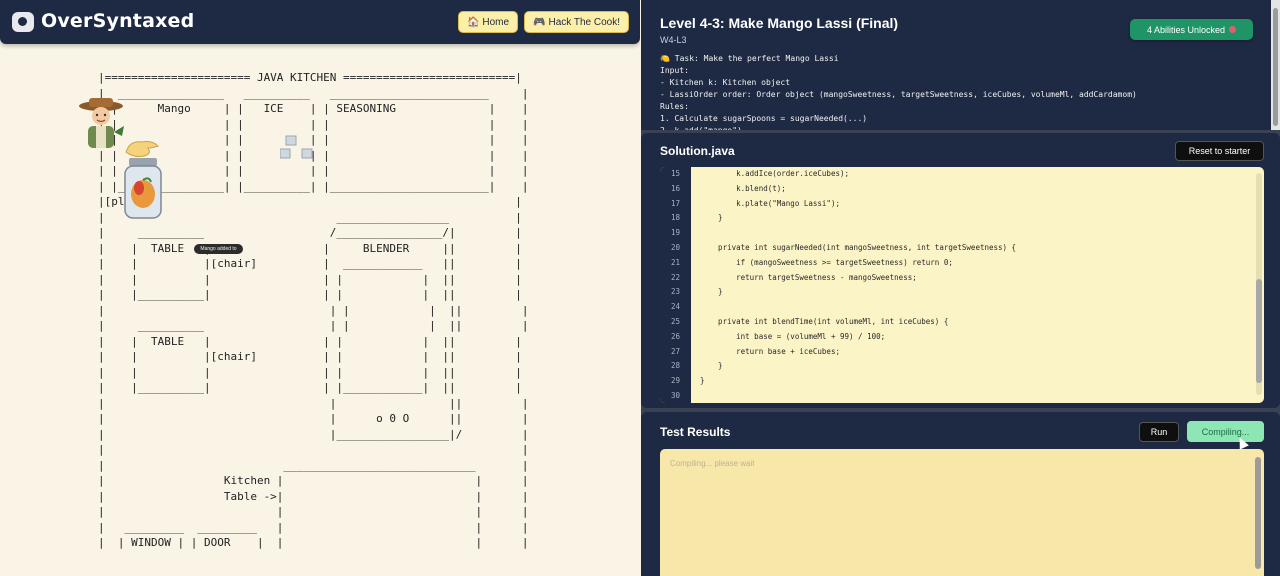 The width and height of the screenshot is (1280, 576). Describe the element at coordinates (962, 292) in the screenshot. I see `code-line: 23 }` at that location.